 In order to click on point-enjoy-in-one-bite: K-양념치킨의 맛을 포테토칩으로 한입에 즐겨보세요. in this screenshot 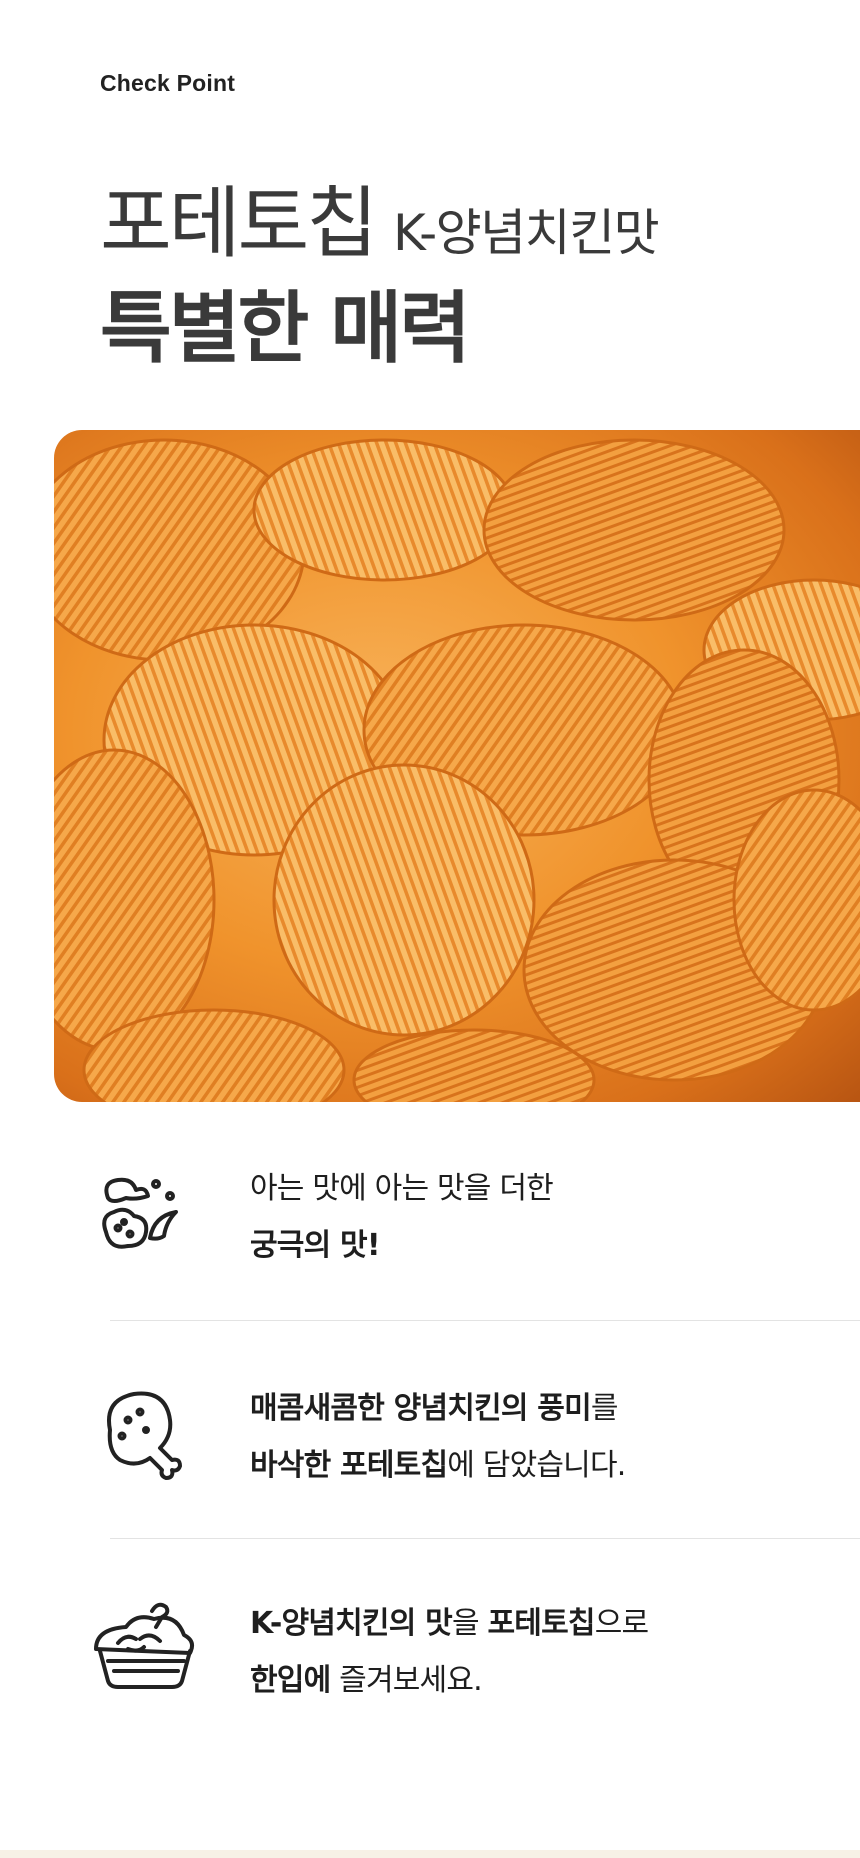, I will do `click(430, 1695)`.